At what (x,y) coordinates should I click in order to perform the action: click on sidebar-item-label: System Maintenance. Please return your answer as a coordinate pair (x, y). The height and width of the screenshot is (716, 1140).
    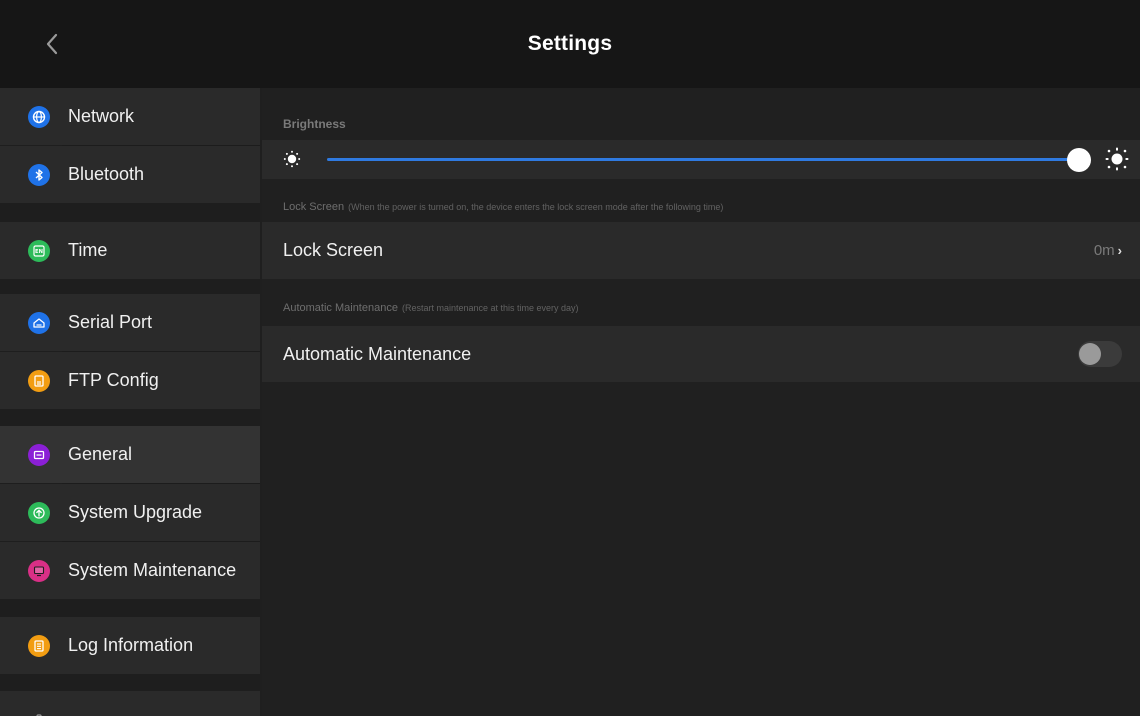
    Looking at the image, I should click on (152, 570).